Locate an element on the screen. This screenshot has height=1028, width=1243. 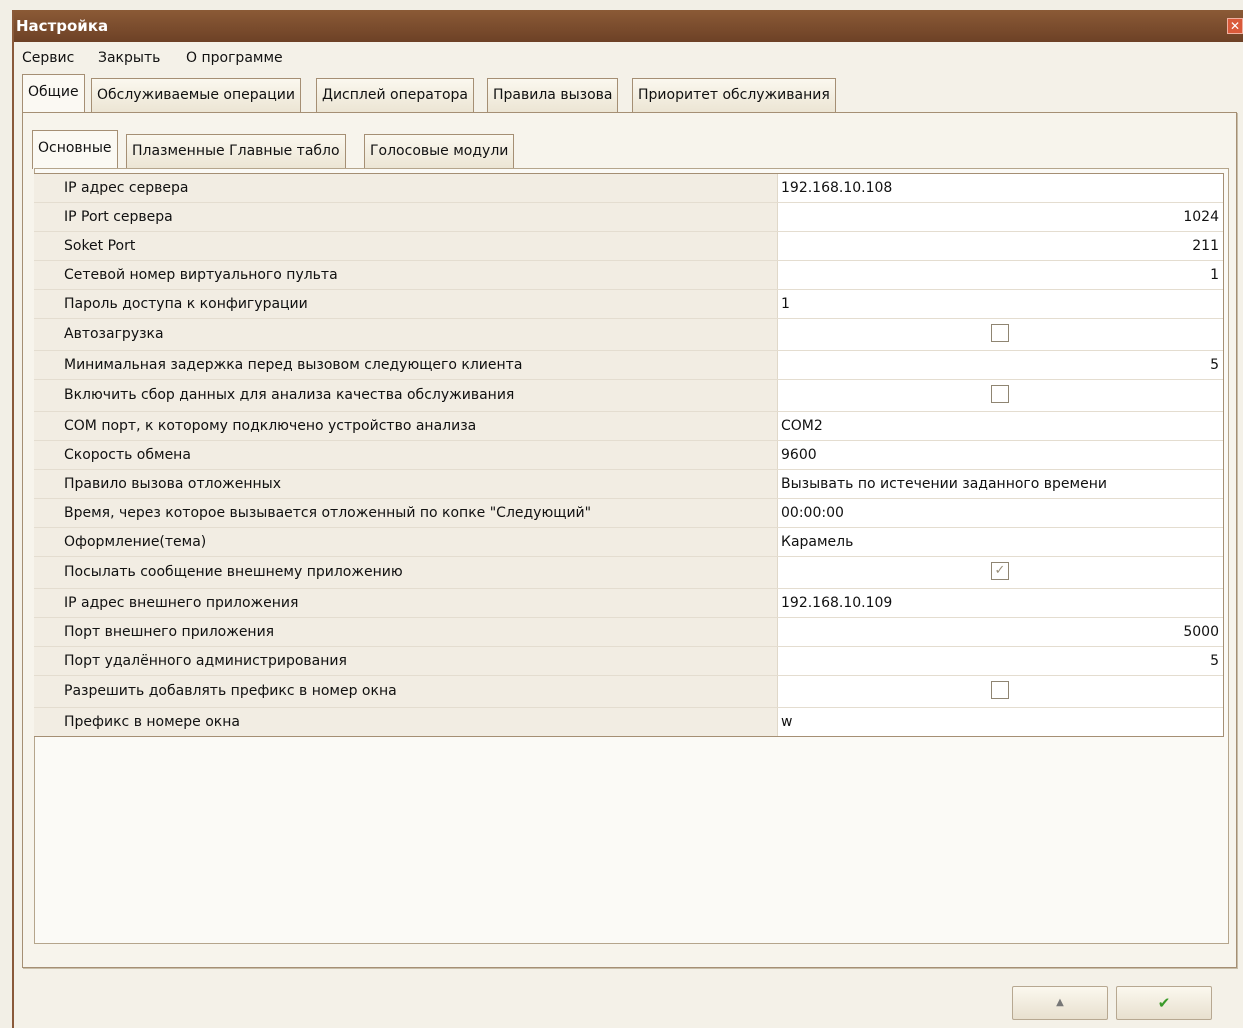
arrow-up-button: ▲ is located at coordinates (1060, 1003).